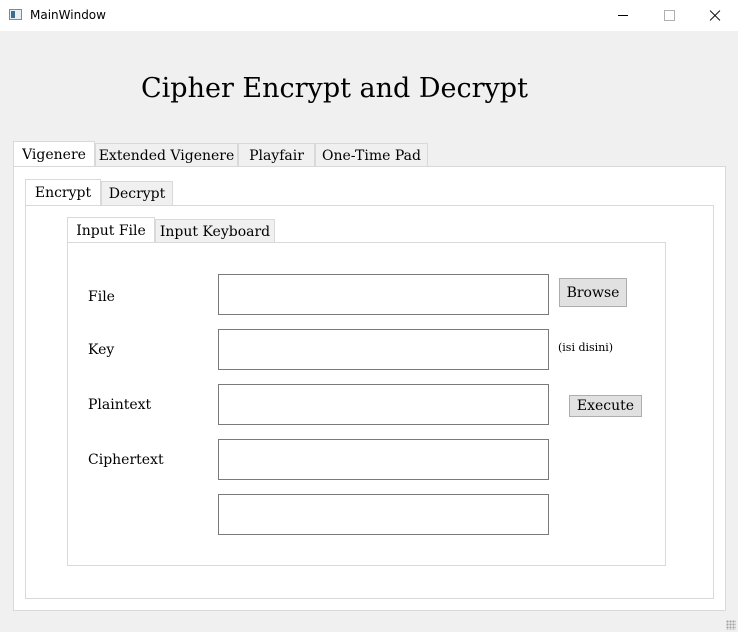  I want to click on title-bar: MainWindow, so click(369, 15).